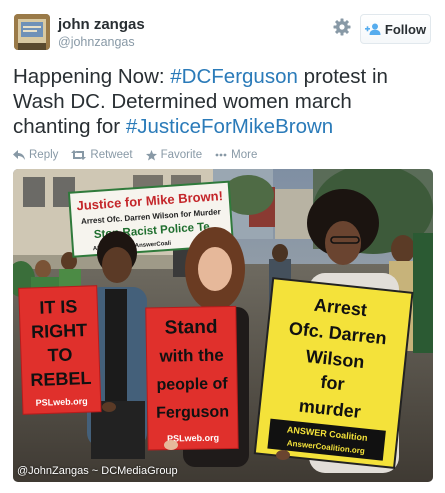  I want to click on star-icon, so click(151, 154).